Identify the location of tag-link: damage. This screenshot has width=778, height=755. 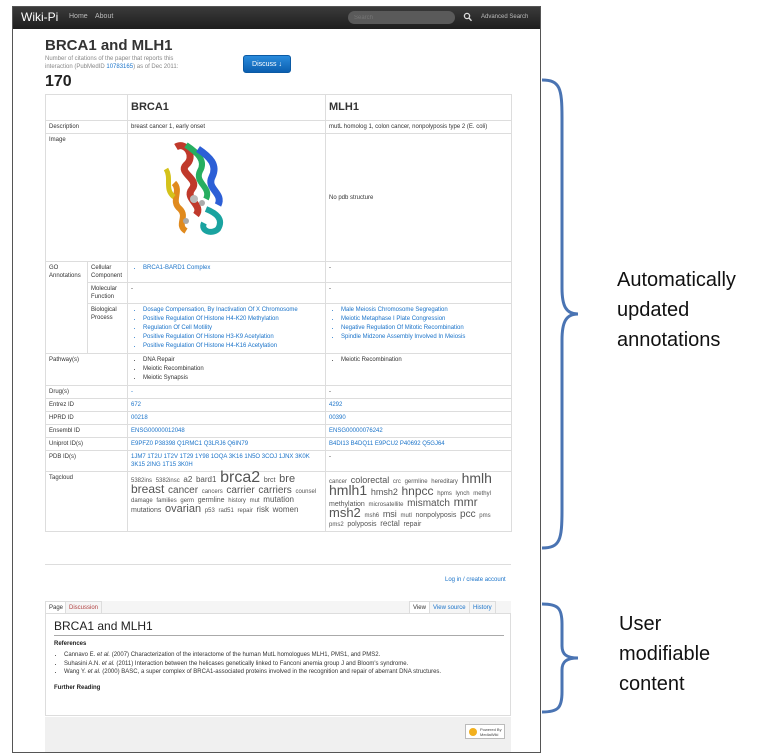
(142, 501).